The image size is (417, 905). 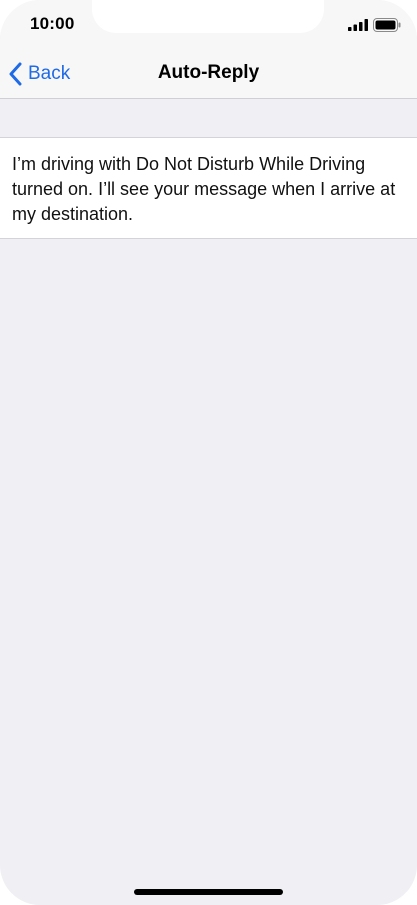 What do you see at coordinates (52, 23) in the screenshot?
I see `status-time: 10:00` at bounding box center [52, 23].